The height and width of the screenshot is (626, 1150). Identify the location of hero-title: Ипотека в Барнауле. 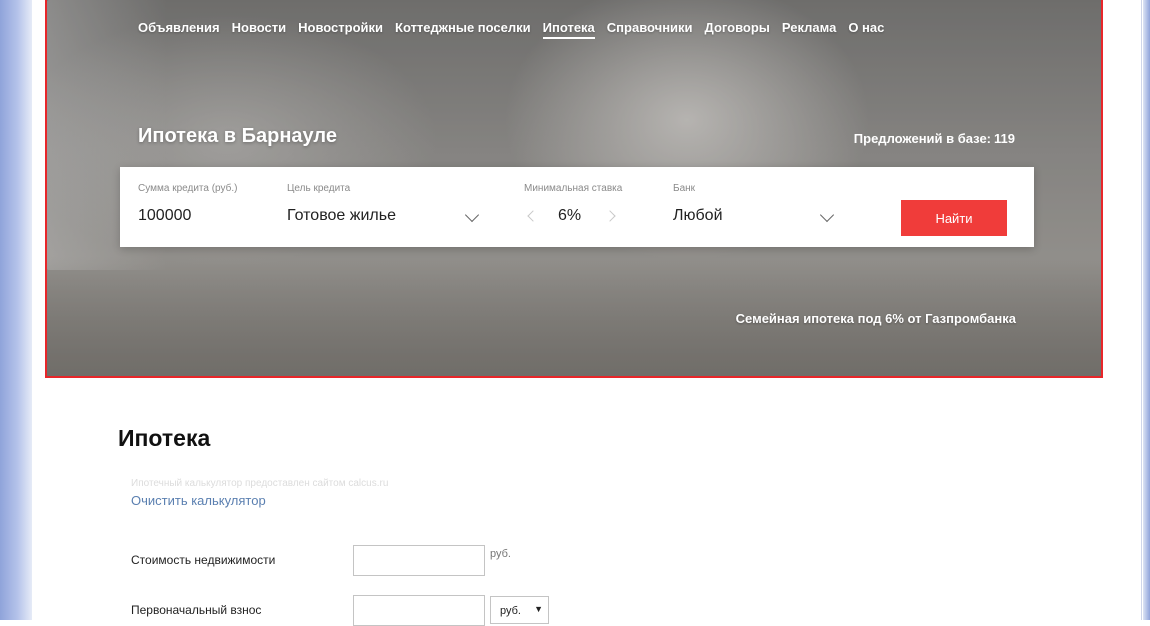
(237, 136).